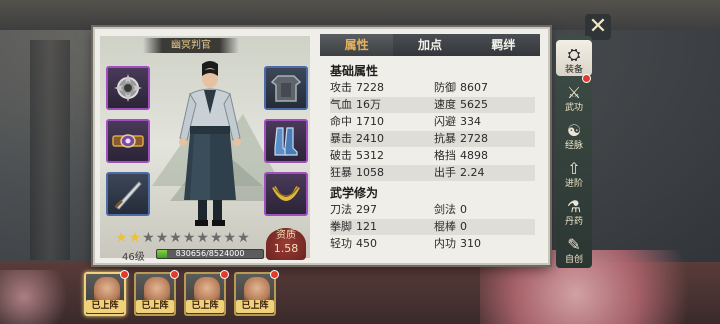 Image resolution: width=720 pixels, height=324 pixels. I want to click on stat-value: 450, so click(366, 243).